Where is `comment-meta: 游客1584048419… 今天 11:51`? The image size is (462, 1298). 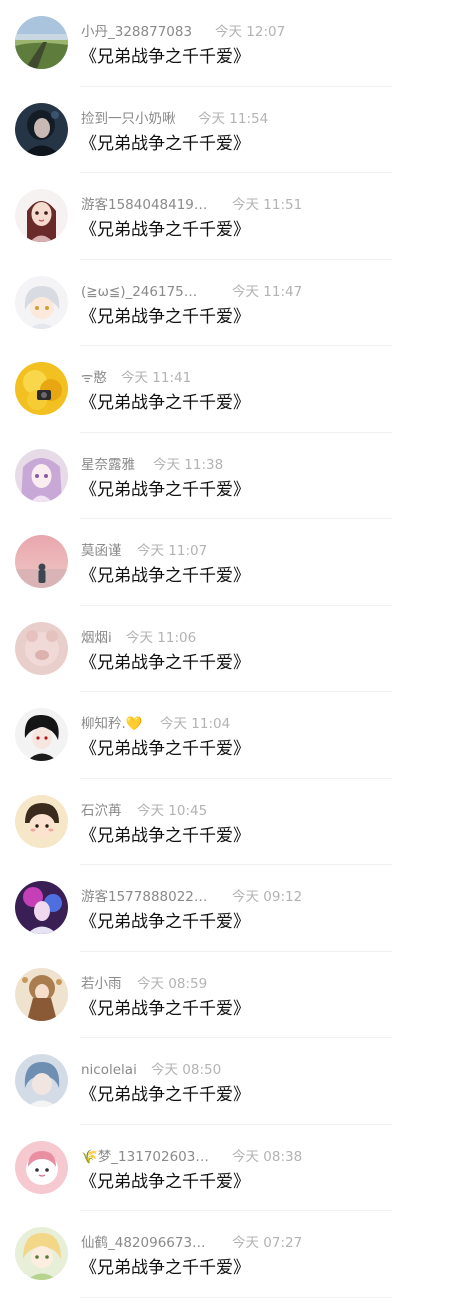 comment-meta: 游客1584048419… 今天 11:51 is located at coordinates (196, 205).